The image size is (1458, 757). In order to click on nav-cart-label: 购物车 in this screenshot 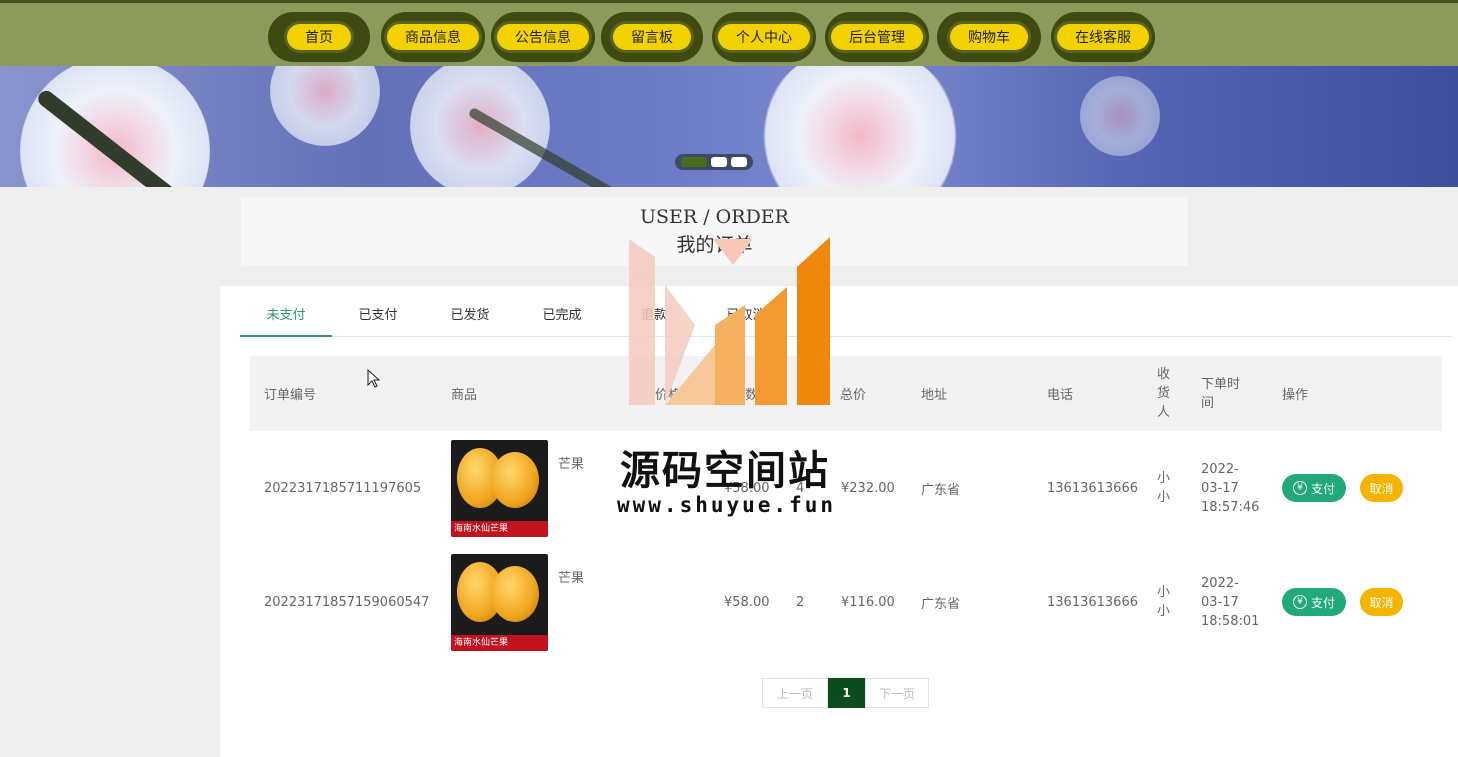, I will do `click(989, 37)`.